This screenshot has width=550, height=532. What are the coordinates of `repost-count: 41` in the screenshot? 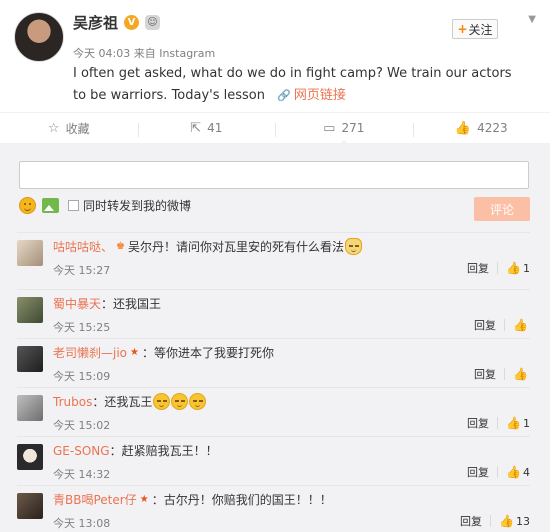 It's located at (215, 128).